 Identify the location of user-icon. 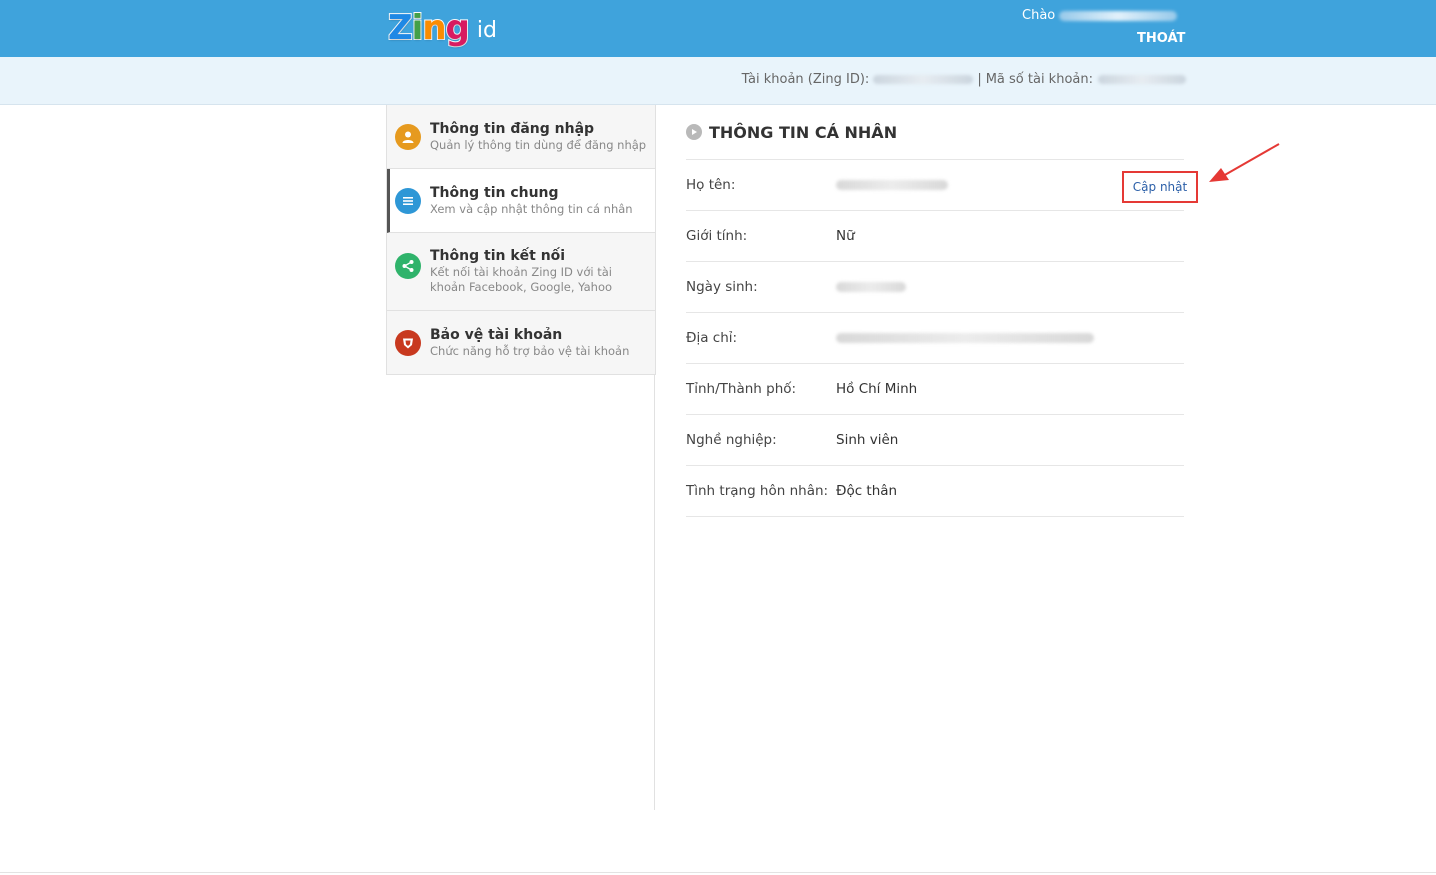
(408, 136).